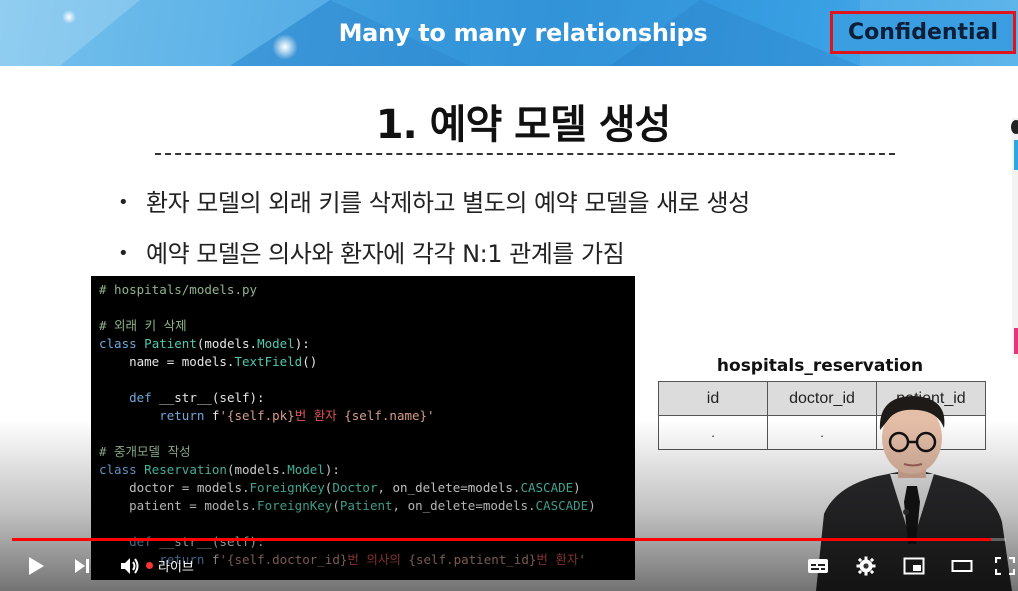 The width and height of the screenshot is (1018, 591). I want to click on progress-bar, so click(509, 539).